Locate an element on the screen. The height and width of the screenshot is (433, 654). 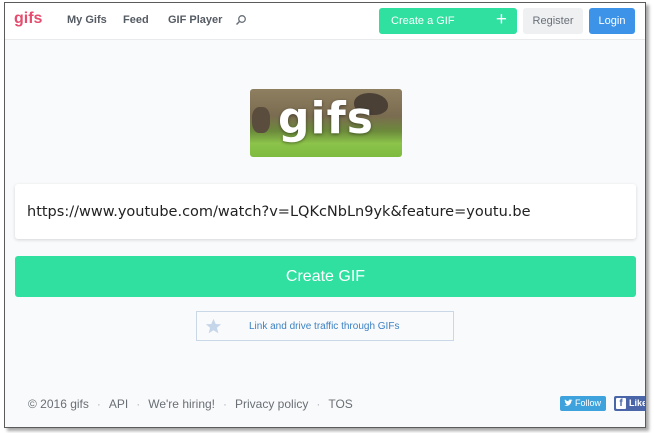
footer-link-hiring: We're hiring! is located at coordinates (181, 404).